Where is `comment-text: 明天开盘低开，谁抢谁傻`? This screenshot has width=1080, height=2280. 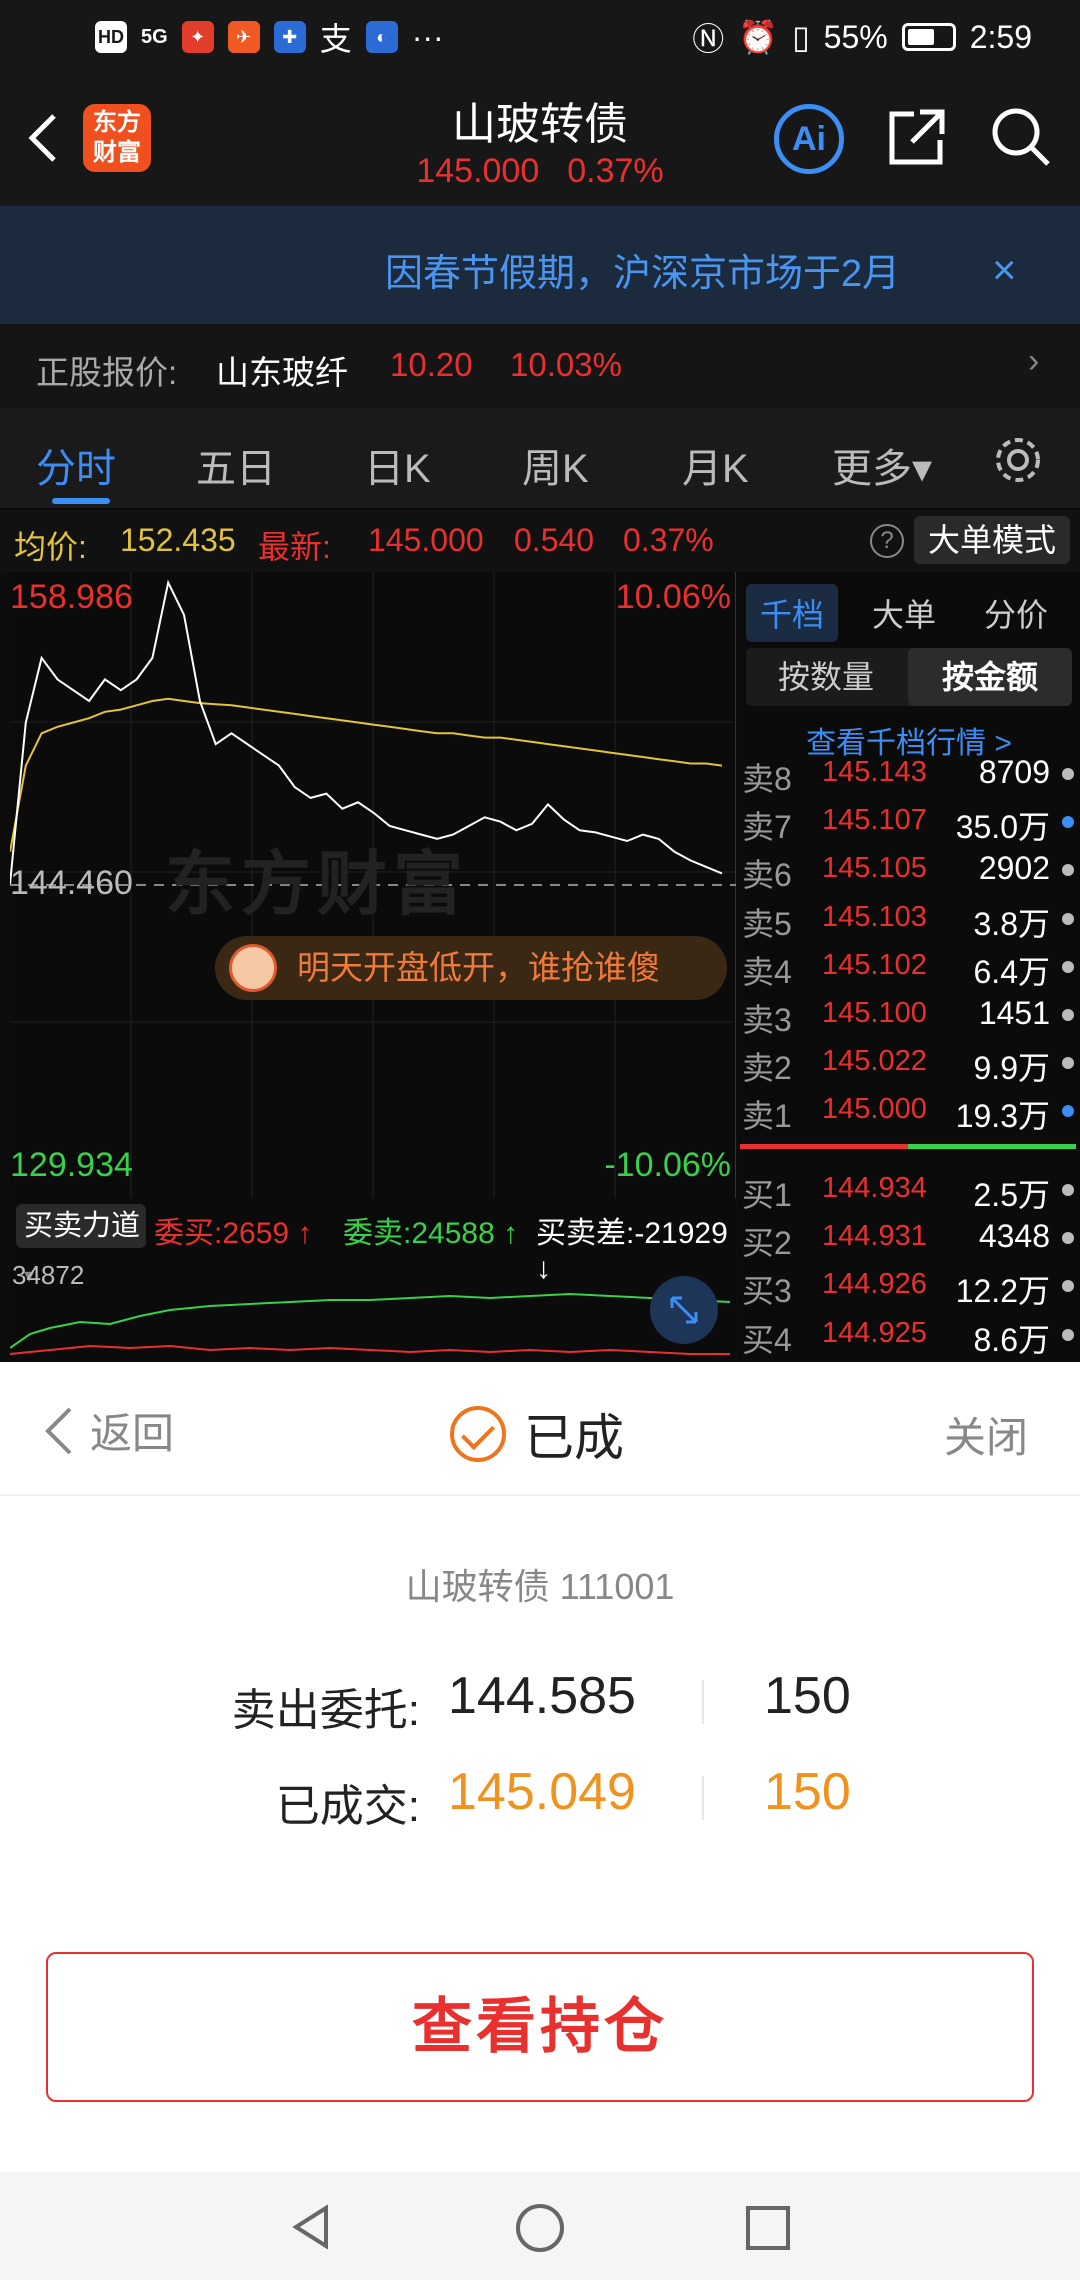
comment-text: 明天开盘低开，谁抢谁傻 is located at coordinates (478, 967).